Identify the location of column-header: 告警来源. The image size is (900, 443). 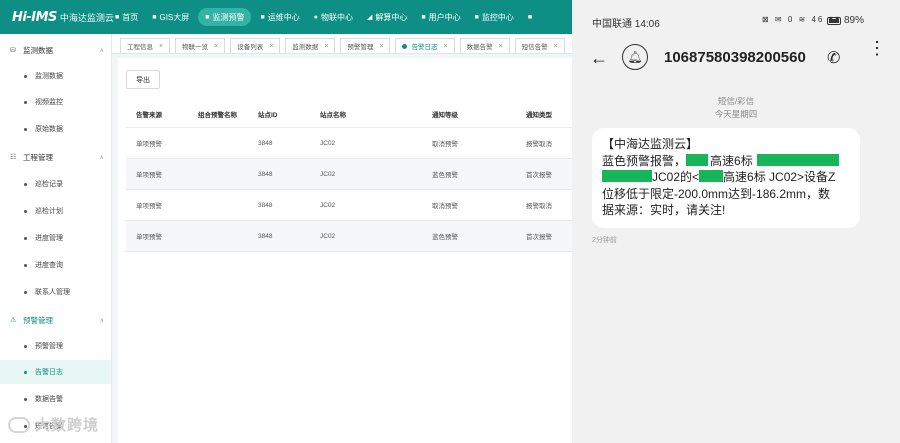
(149, 115).